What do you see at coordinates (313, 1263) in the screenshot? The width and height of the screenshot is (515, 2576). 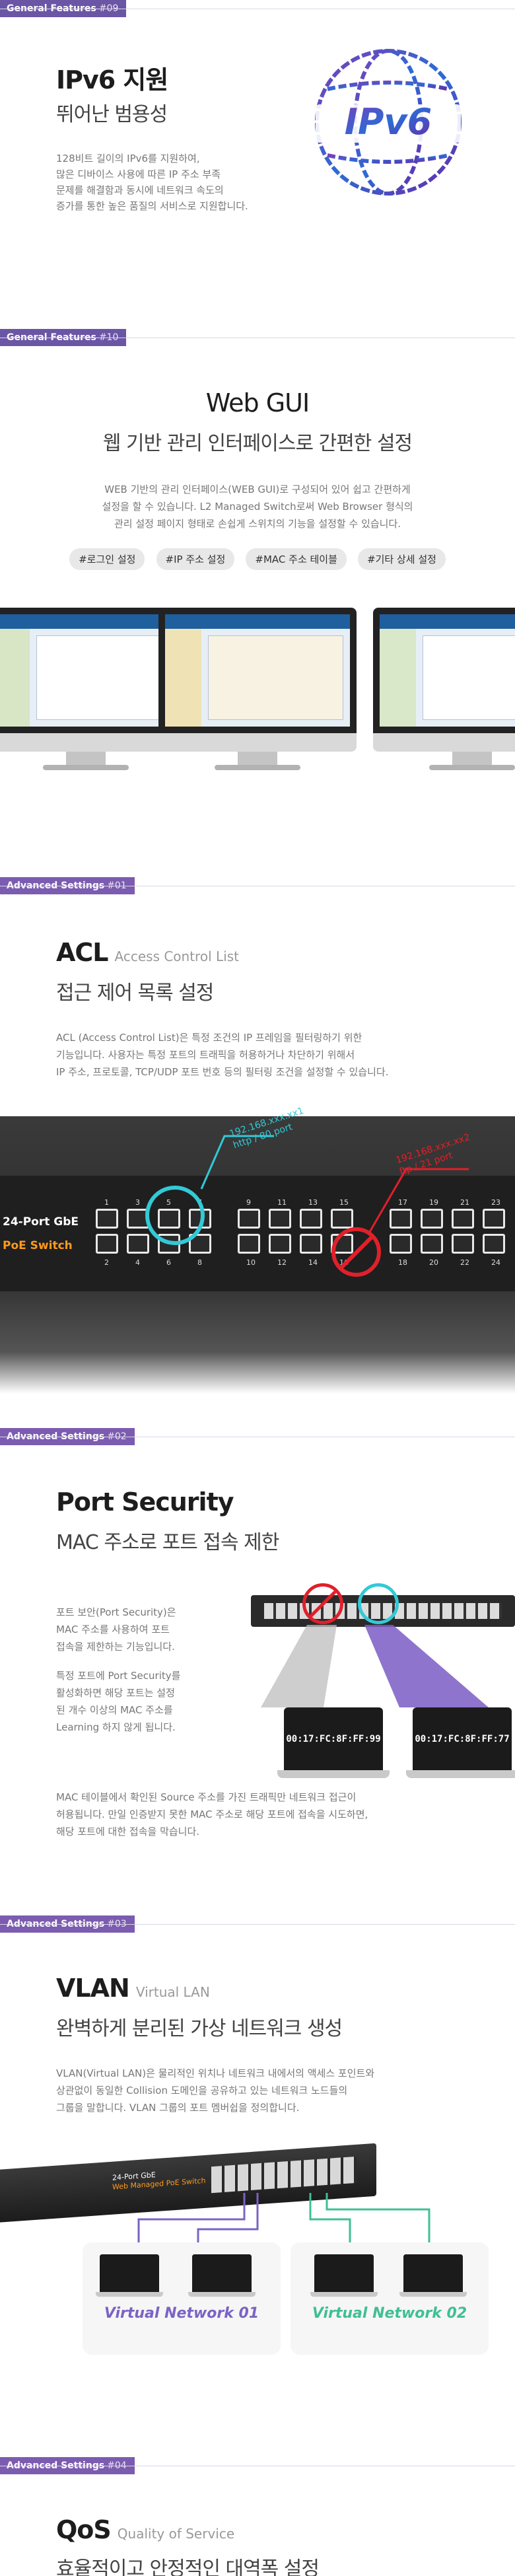 I see `port-number: 14` at bounding box center [313, 1263].